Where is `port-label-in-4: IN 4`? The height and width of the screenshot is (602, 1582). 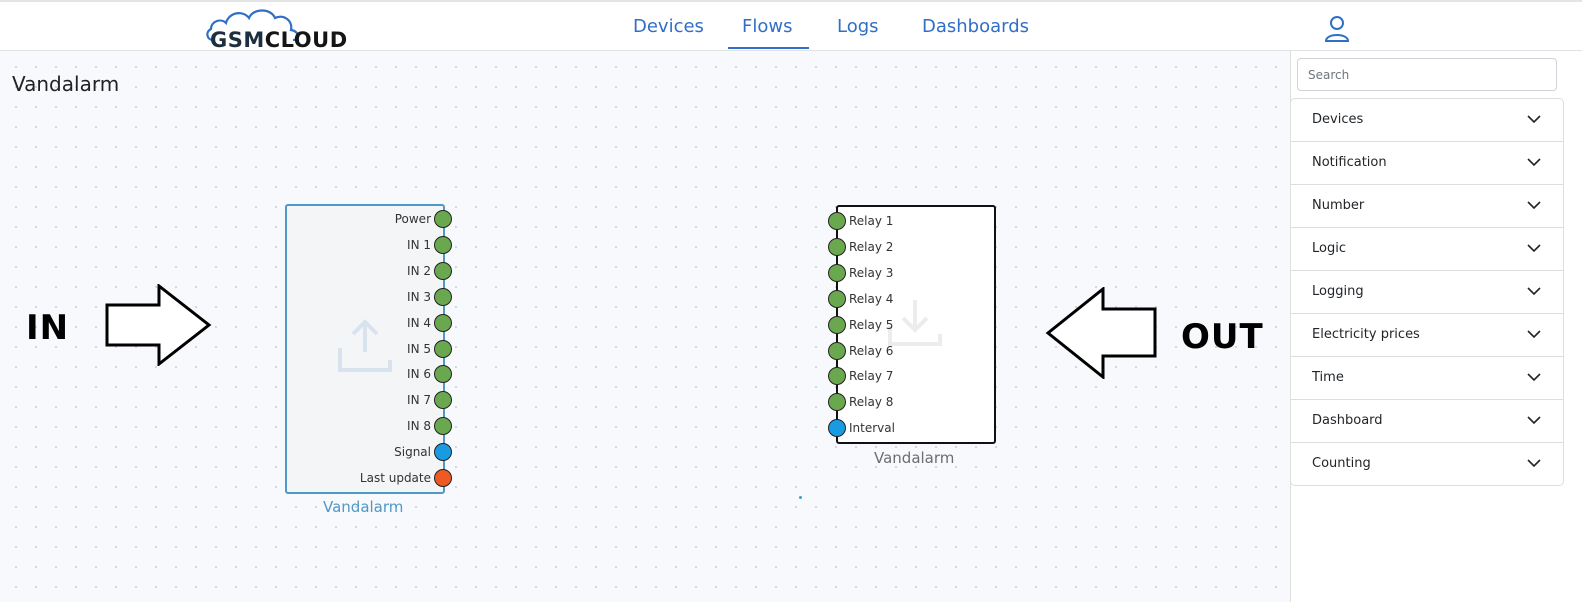 port-label-in-4: IN 4 is located at coordinates (419, 322).